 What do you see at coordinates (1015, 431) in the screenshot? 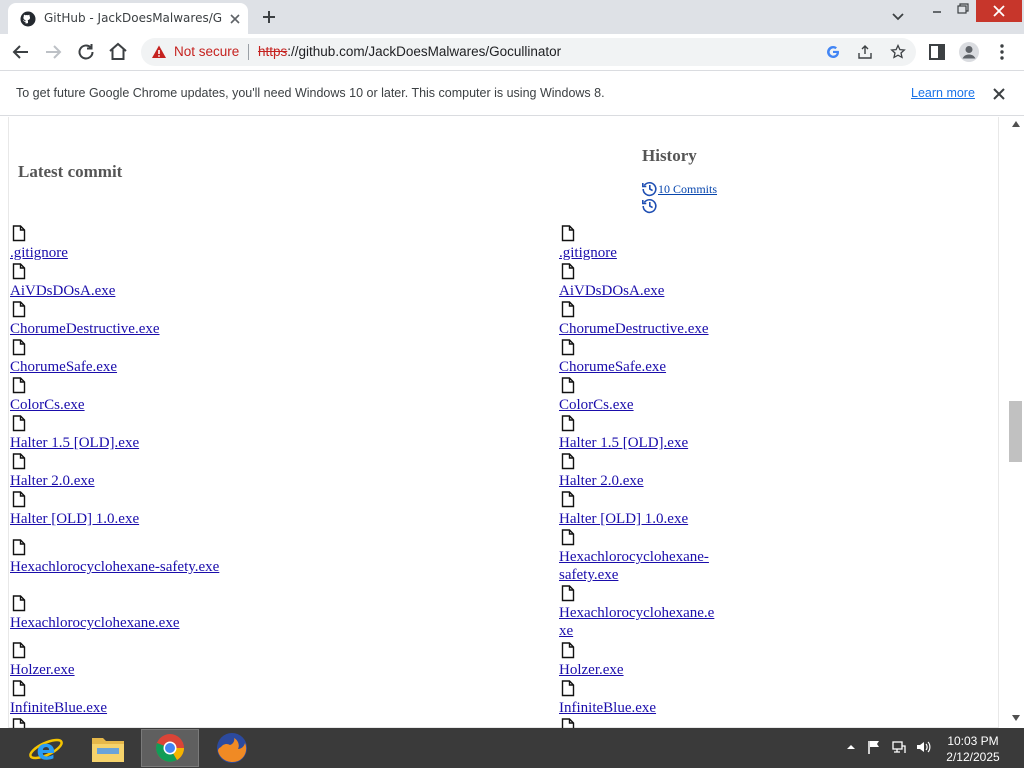
I see `scrollbar-thumb` at bounding box center [1015, 431].